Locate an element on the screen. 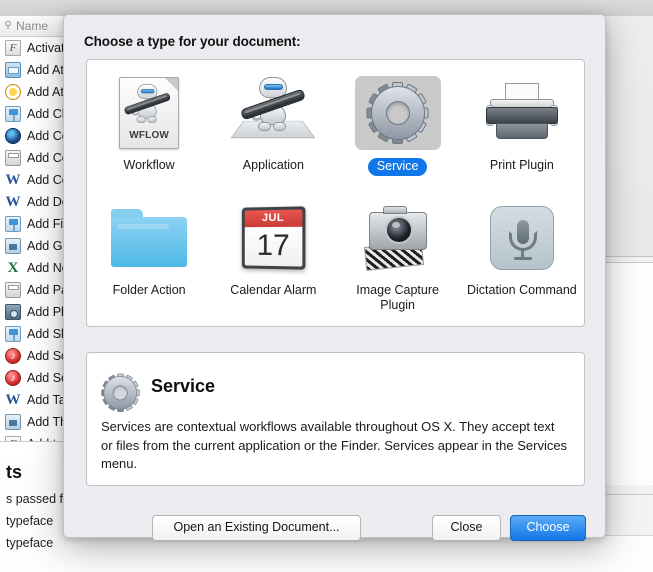 This screenshot has height=572, width=653. document-type-label: Workflow is located at coordinates (149, 165).